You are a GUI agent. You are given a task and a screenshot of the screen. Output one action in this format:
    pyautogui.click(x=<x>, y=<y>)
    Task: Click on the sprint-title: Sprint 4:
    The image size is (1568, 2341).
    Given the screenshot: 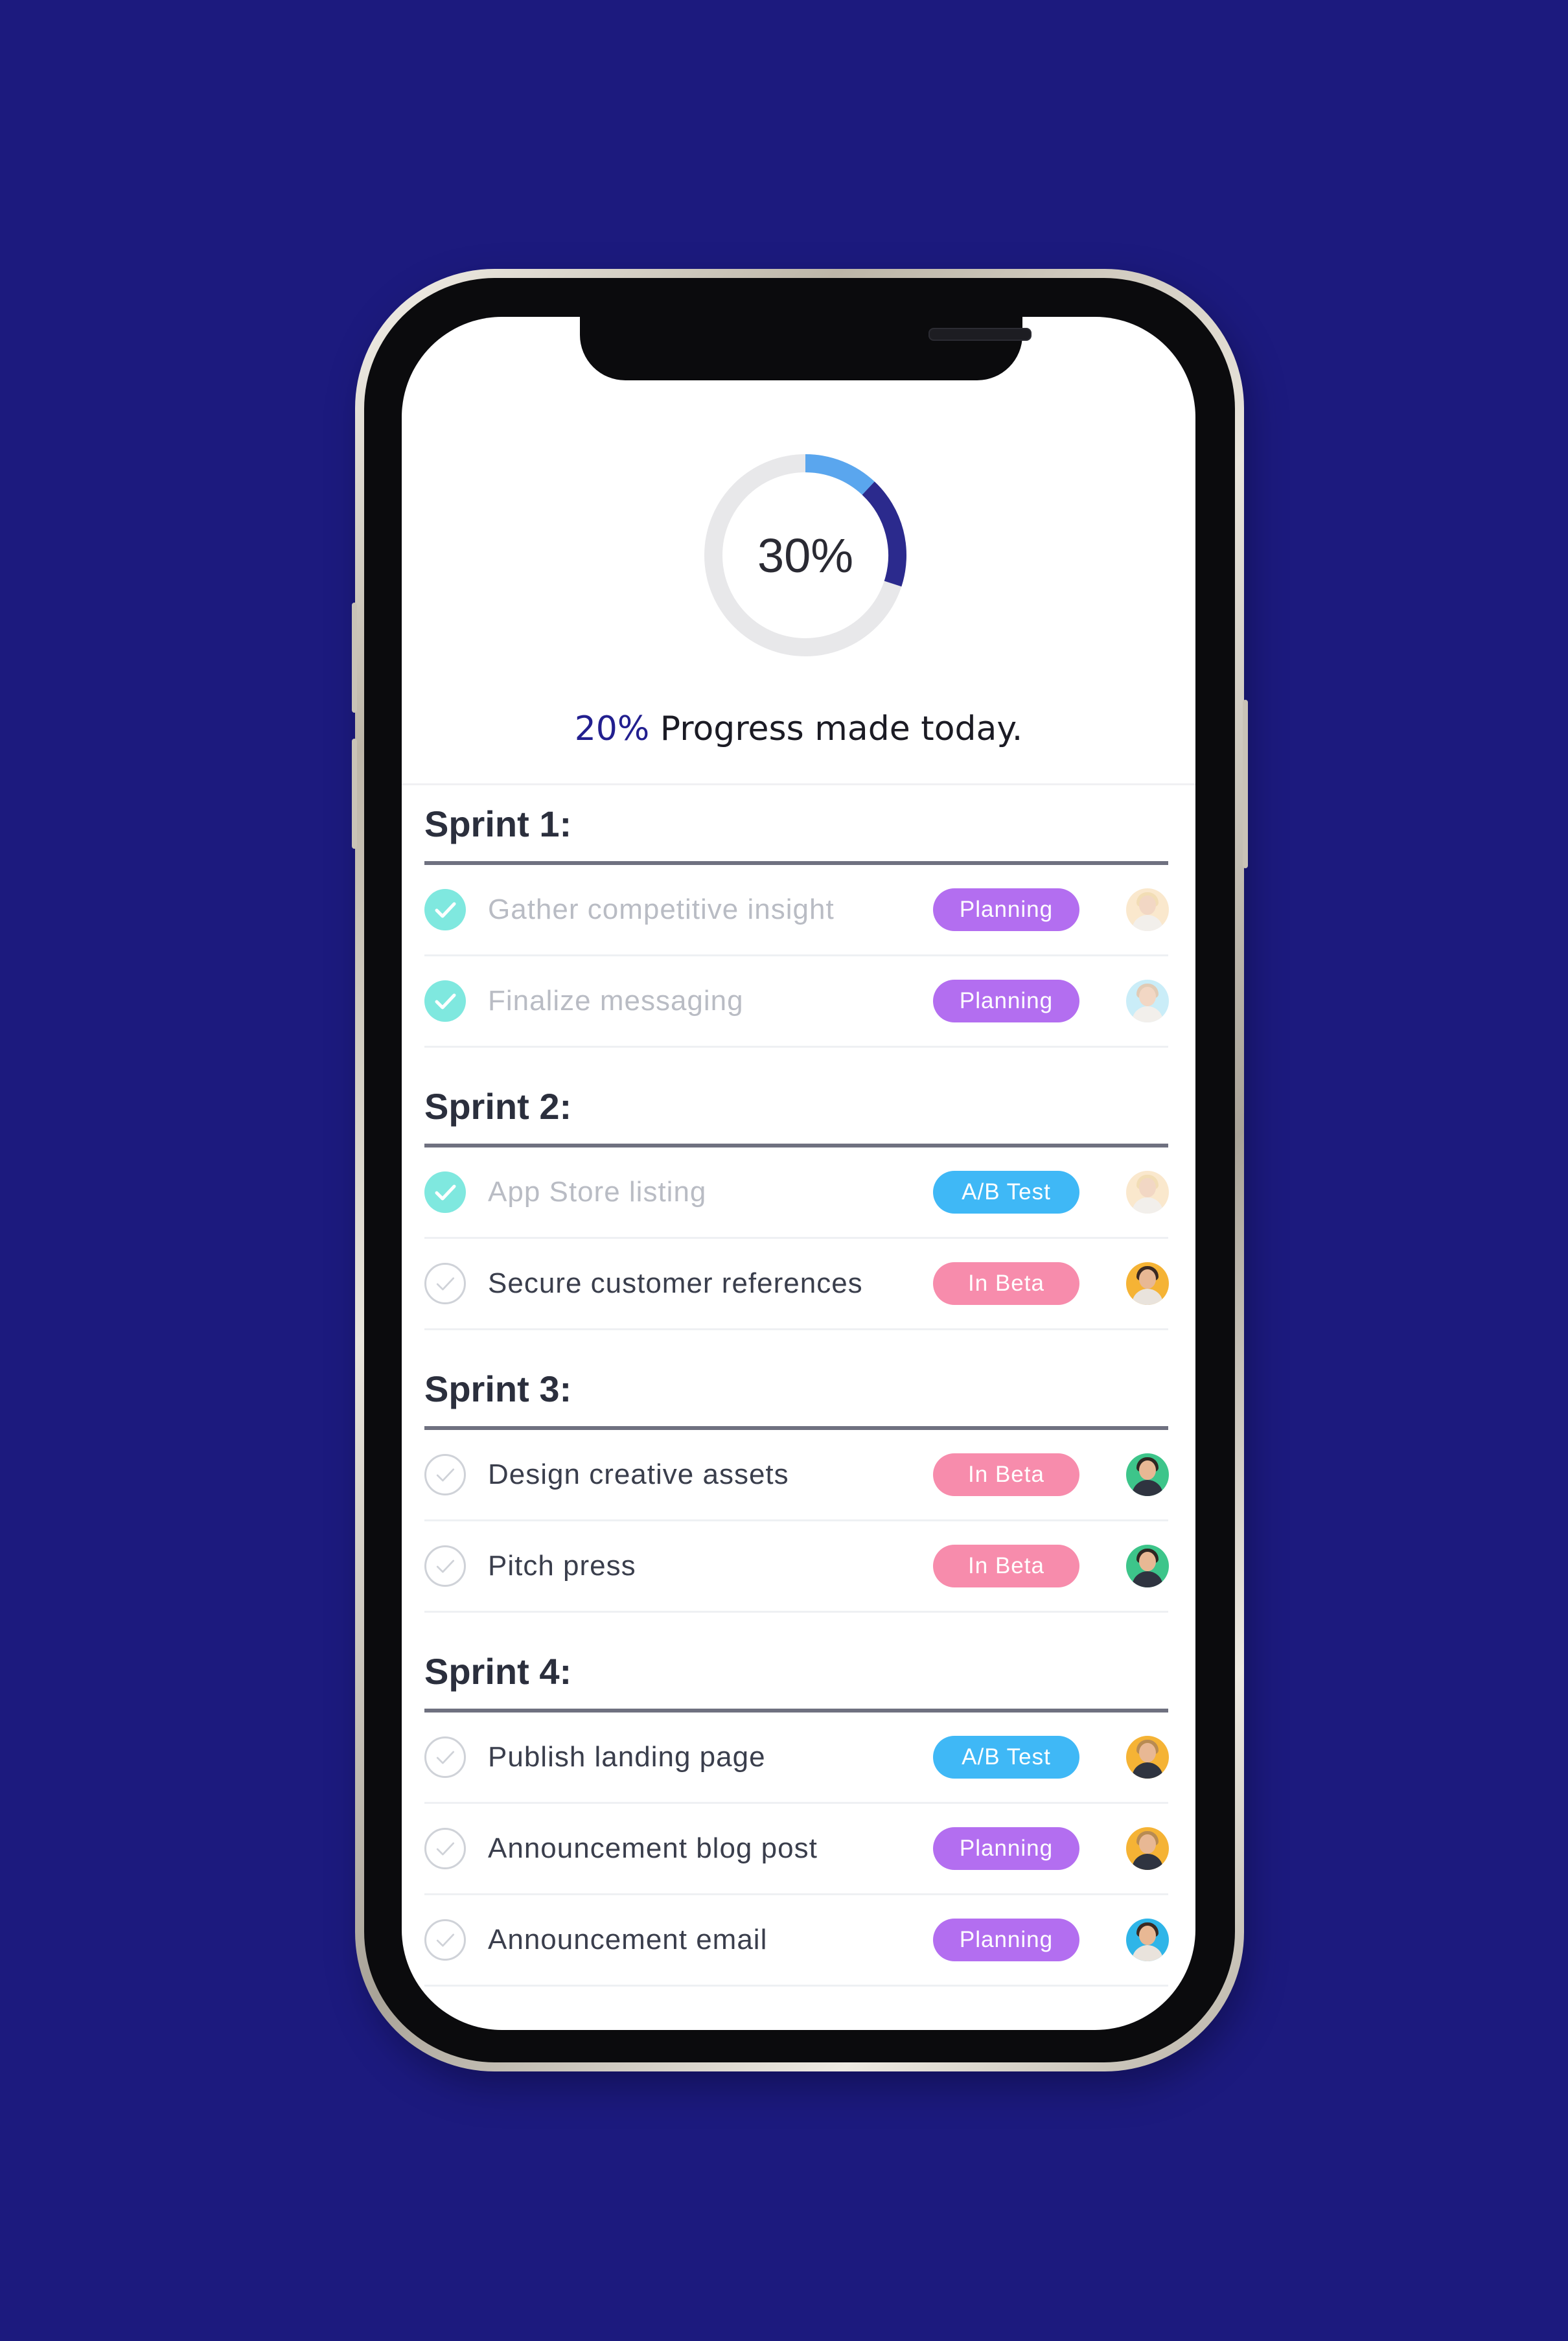 What is the action you would take?
    pyautogui.click(x=498, y=1671)
    